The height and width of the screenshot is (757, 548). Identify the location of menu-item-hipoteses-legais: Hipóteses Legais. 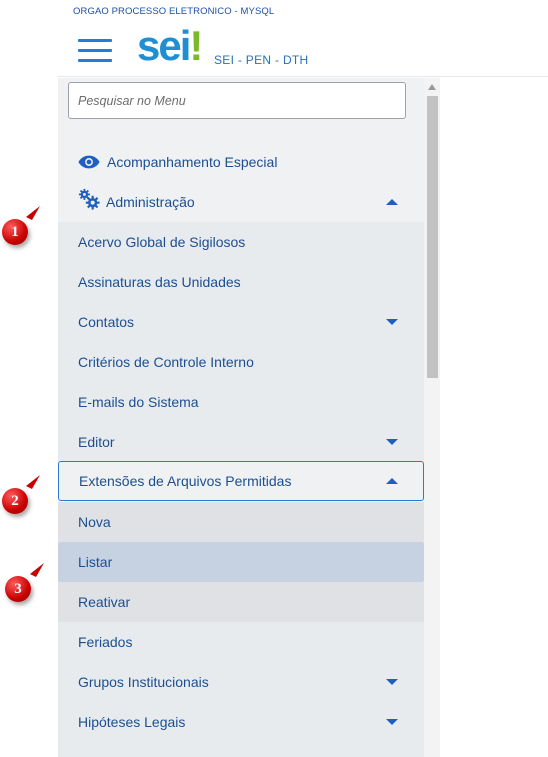
(241, 722).